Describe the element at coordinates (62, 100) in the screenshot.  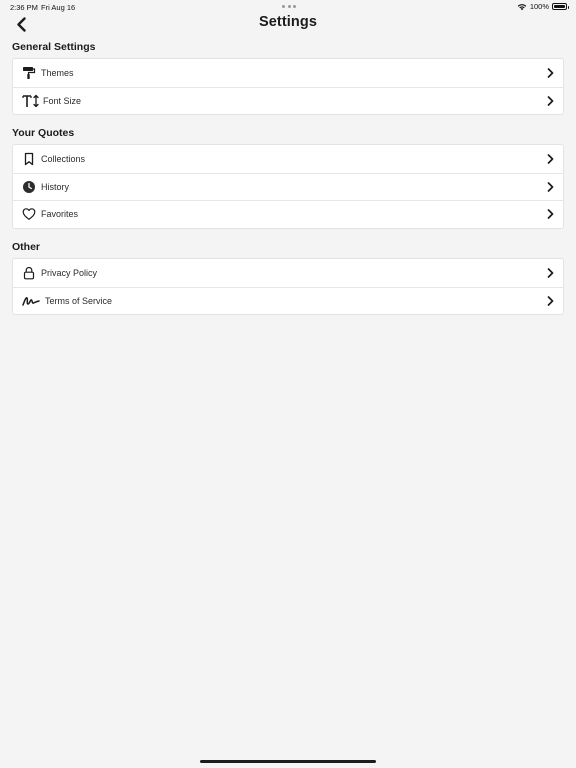
I see `settings-row-label: Font Size` at that location.